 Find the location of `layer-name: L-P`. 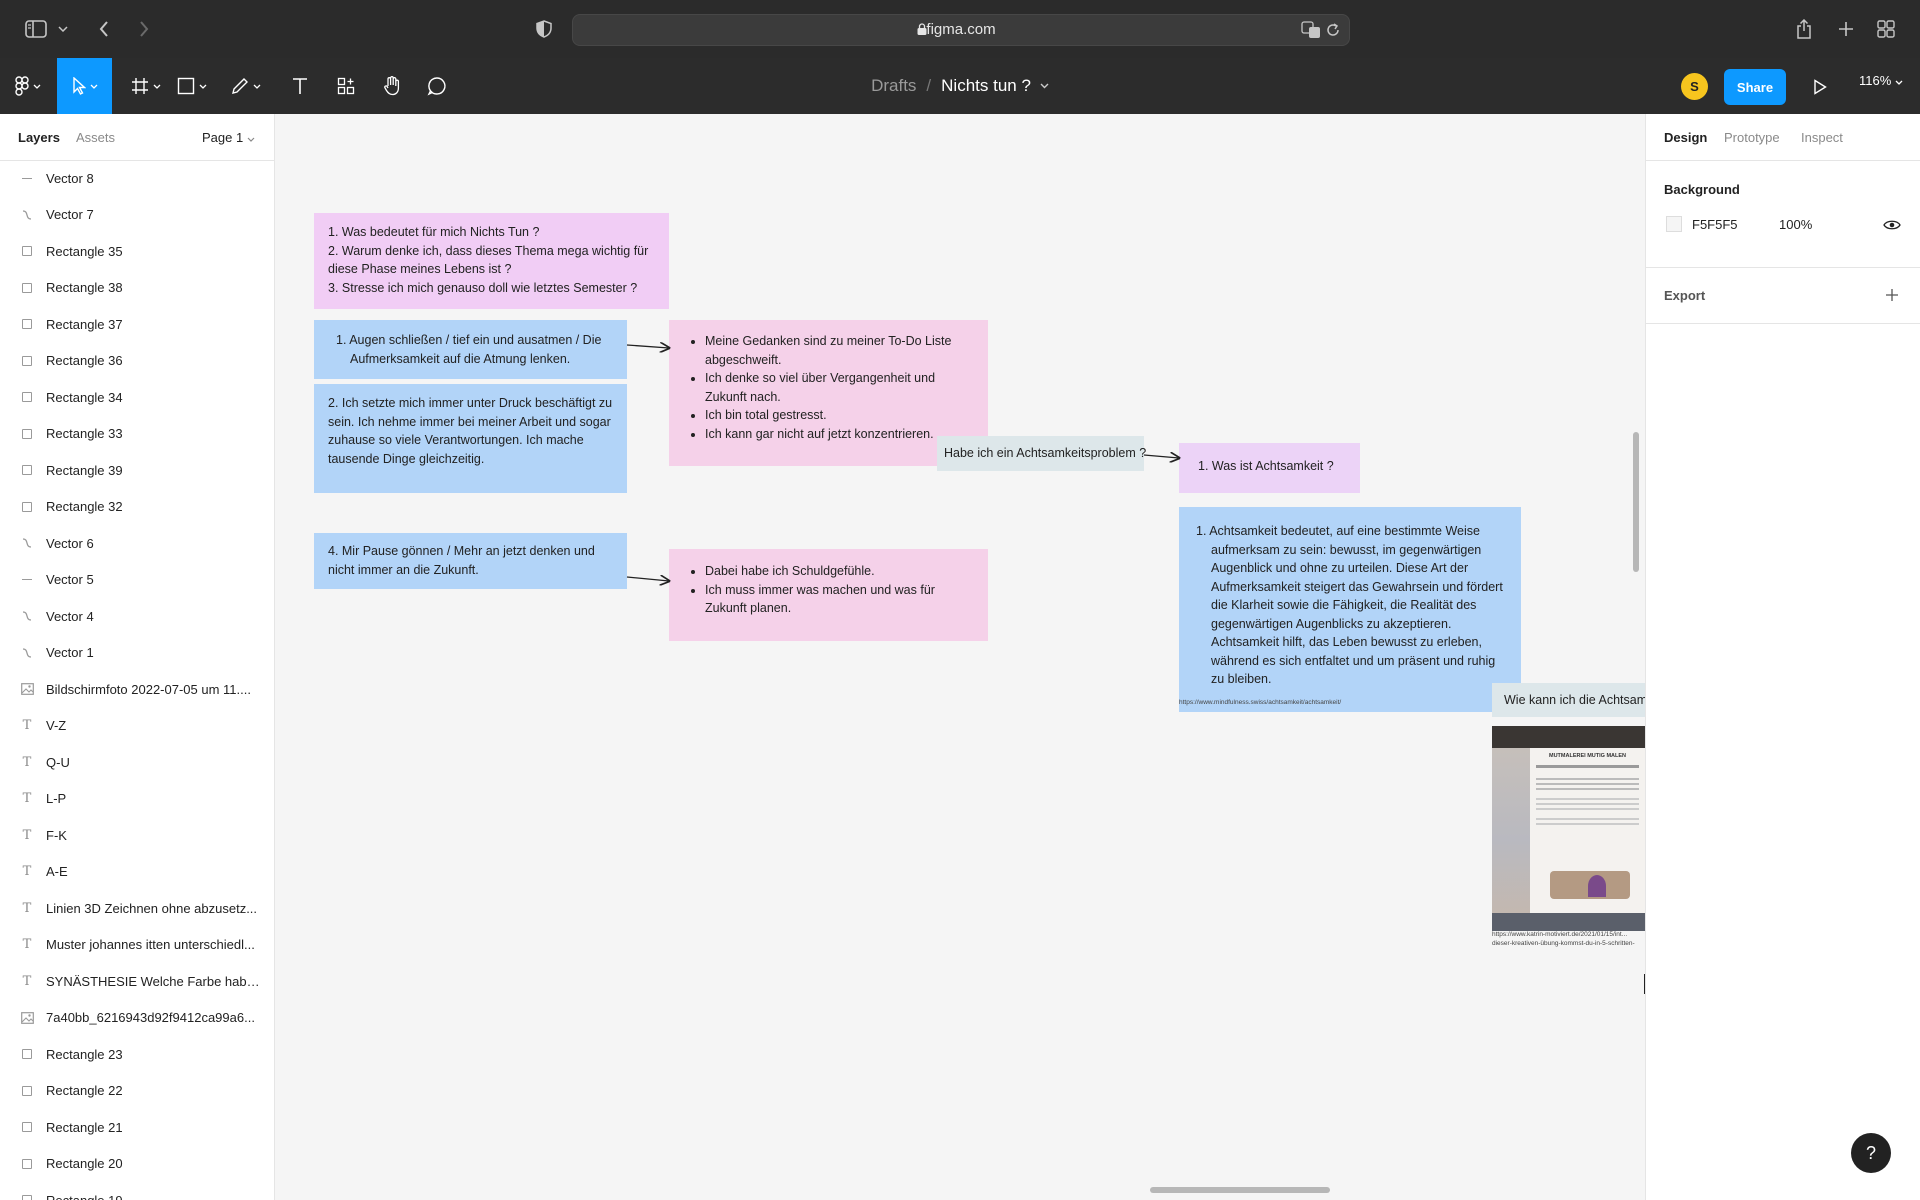

layer-name: L-P is located at coordinates (56, 799).